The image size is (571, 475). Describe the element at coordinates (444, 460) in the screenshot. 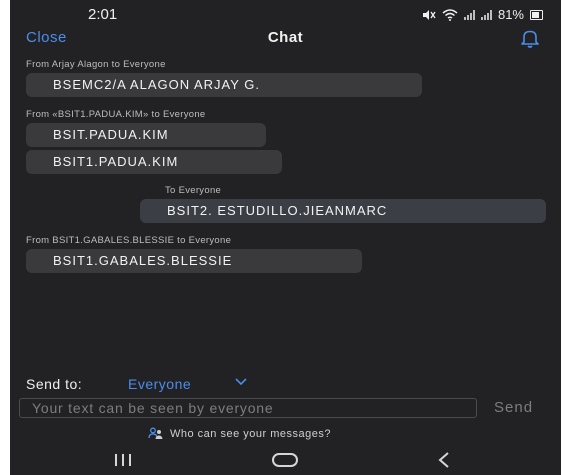

I see `back-icon` at that location.